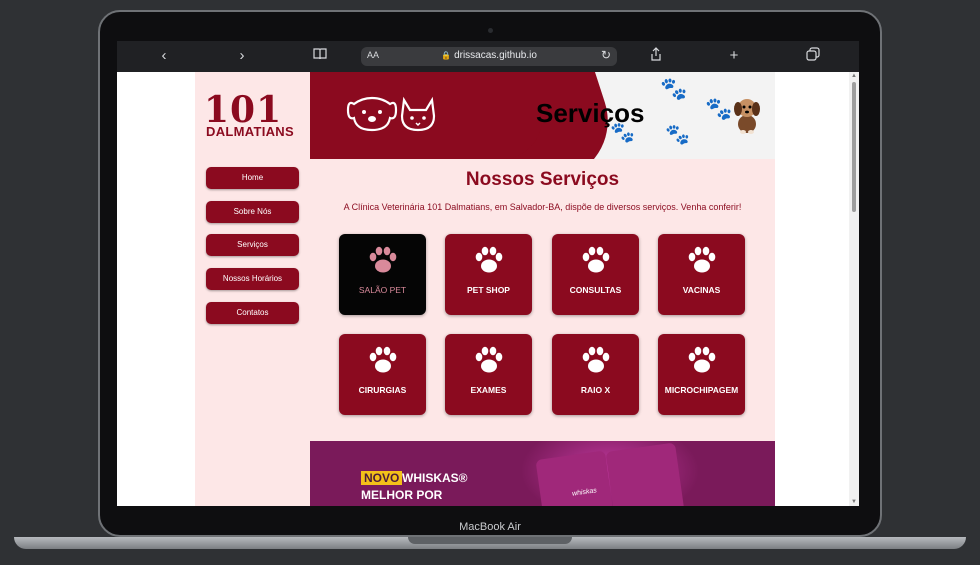  Describe the element at coordinates (595, 390) in the screenshot. I see `service-label: RAIO X` at that location.